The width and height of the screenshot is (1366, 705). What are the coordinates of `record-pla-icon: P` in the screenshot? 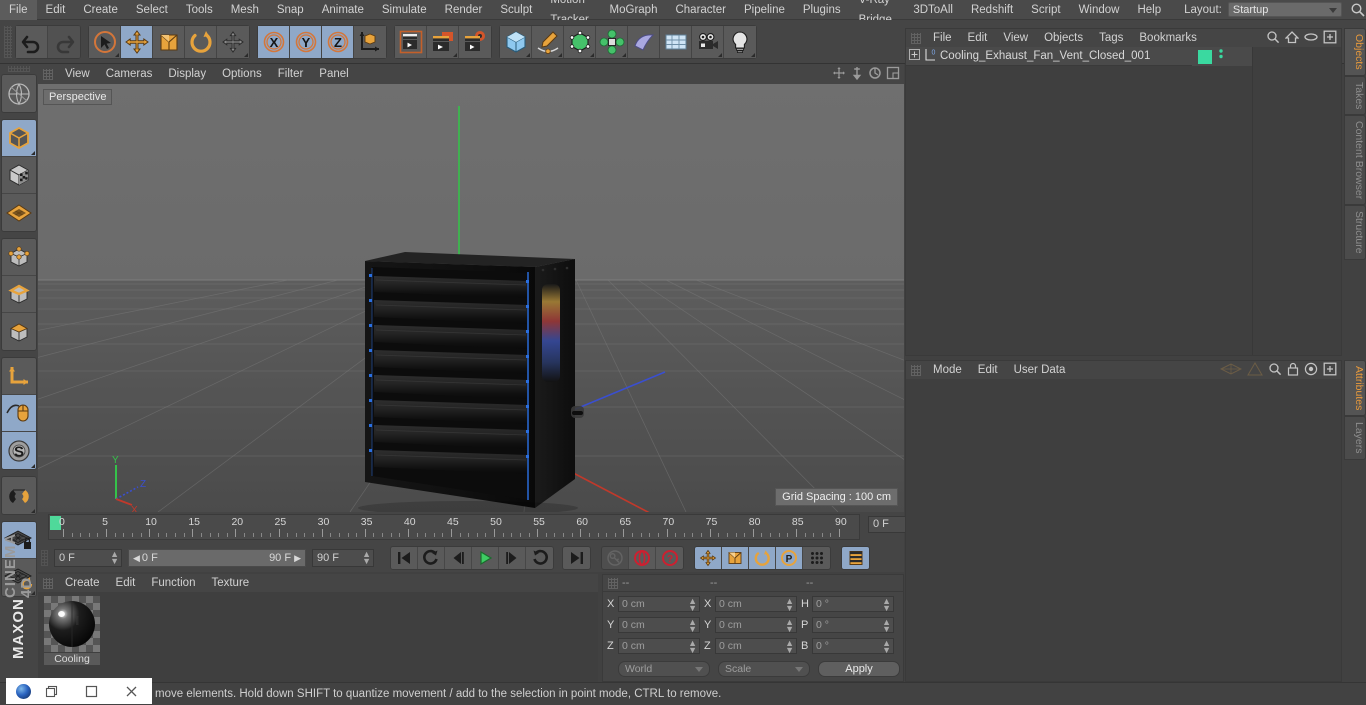 It's located at (789, 558).